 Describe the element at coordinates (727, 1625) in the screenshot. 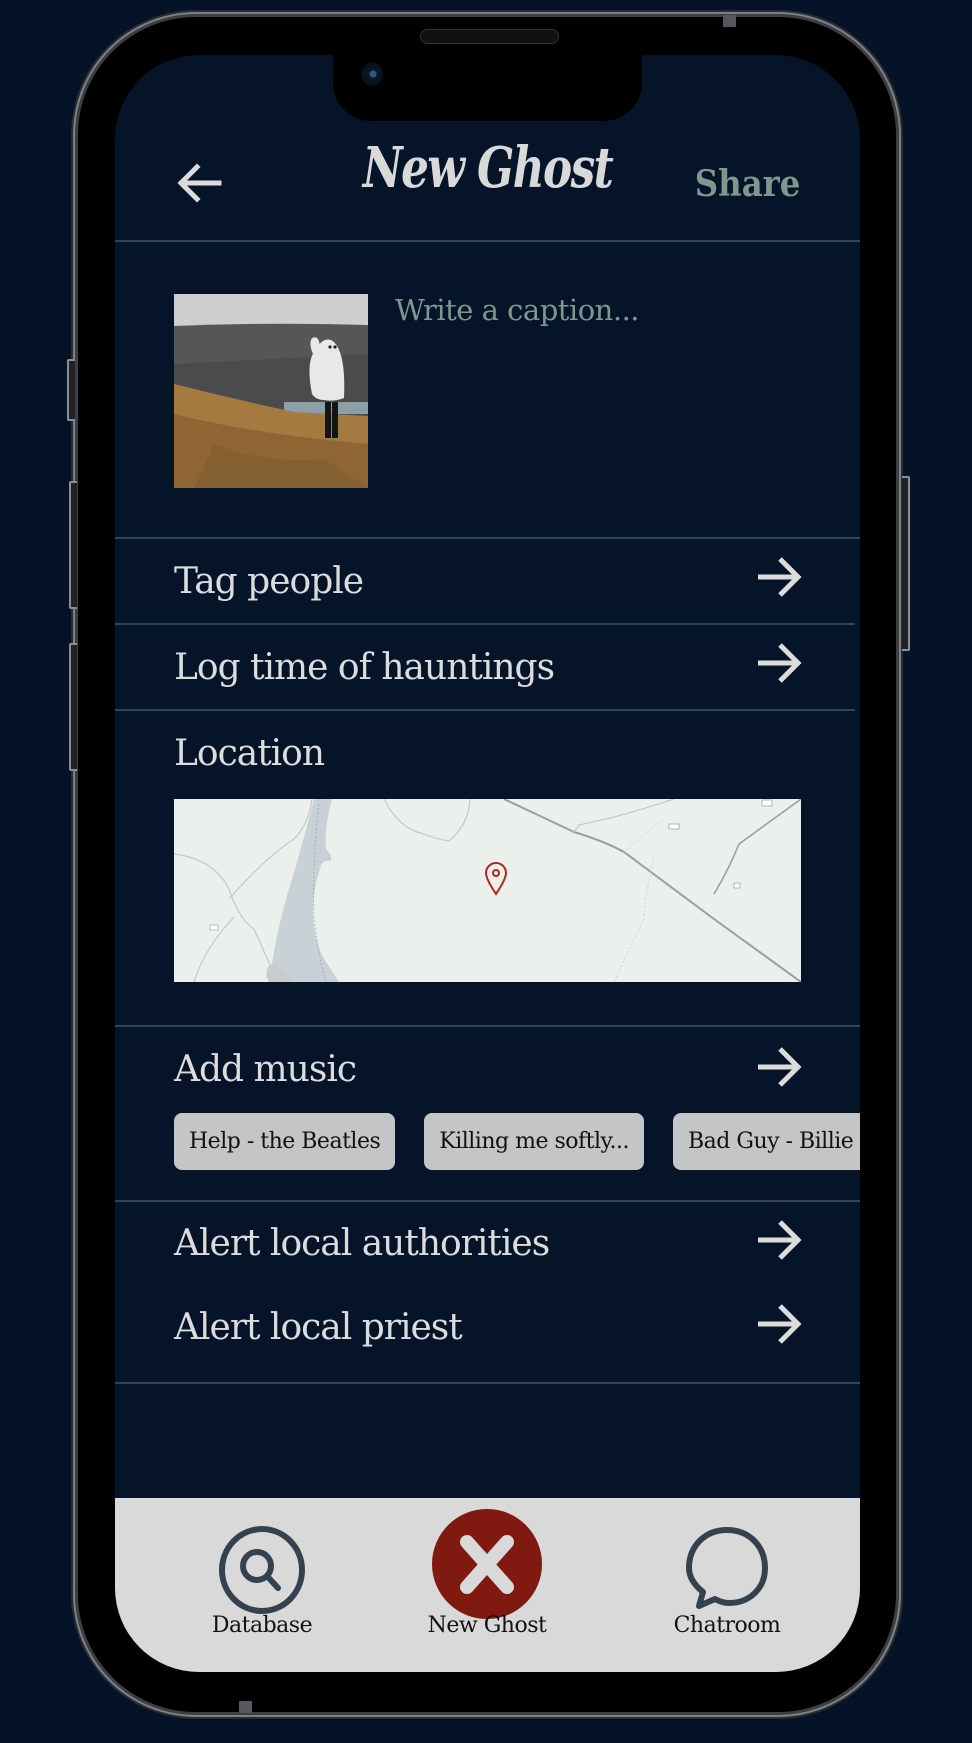

I see `nav-chatroom-label: Chatroom` at that location.